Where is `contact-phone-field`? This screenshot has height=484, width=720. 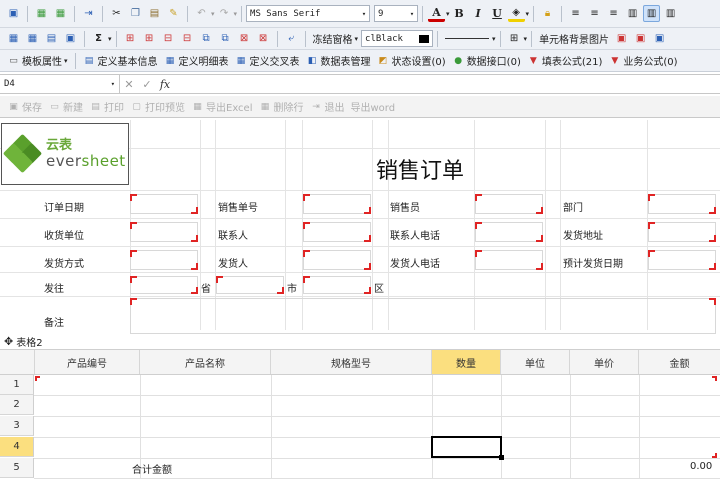
contact-phone-field is located at coordinates (509, 232).